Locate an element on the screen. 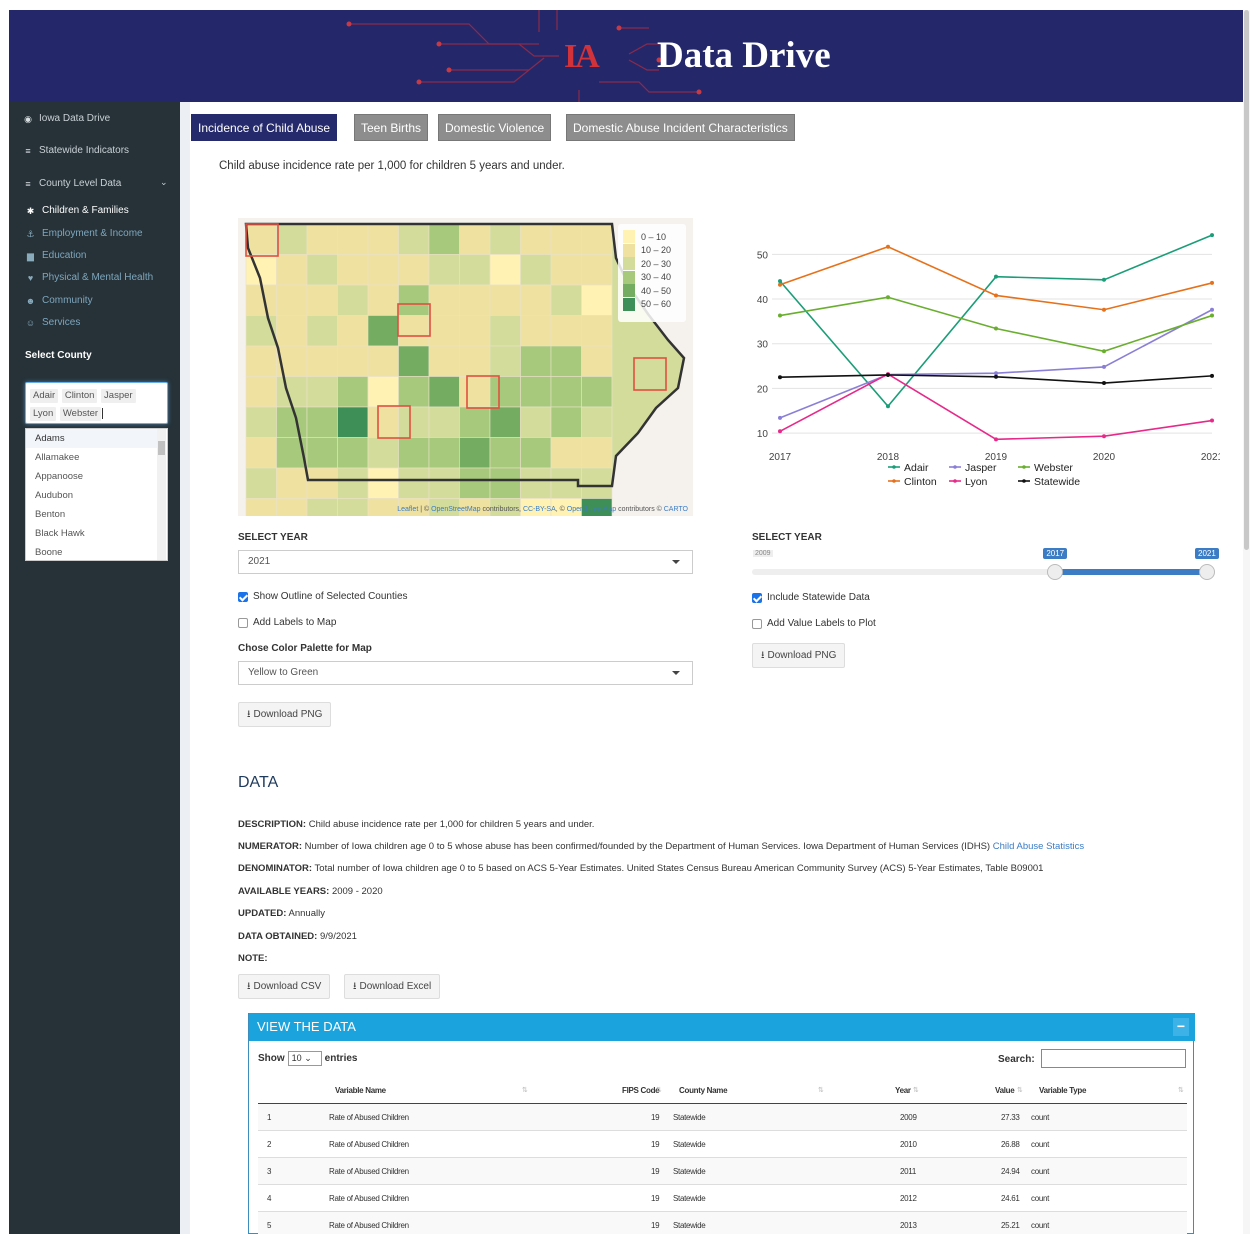  legend-label: Adair is located at coordinates (916, 468).